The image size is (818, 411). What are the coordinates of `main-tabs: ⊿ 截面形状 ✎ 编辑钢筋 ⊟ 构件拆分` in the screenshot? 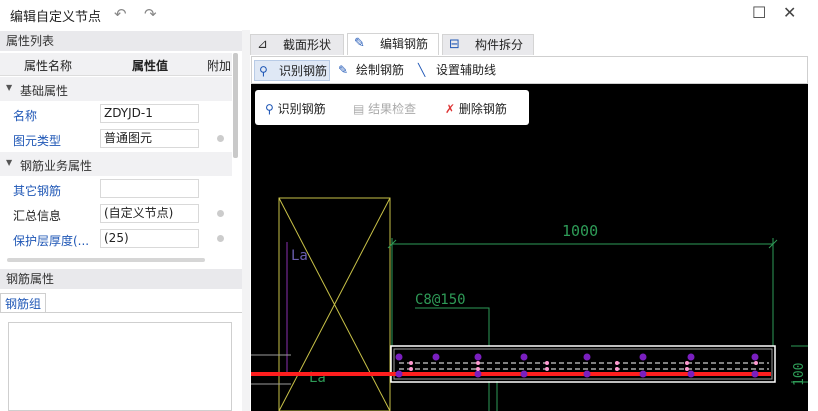 It's located at (534, 43).